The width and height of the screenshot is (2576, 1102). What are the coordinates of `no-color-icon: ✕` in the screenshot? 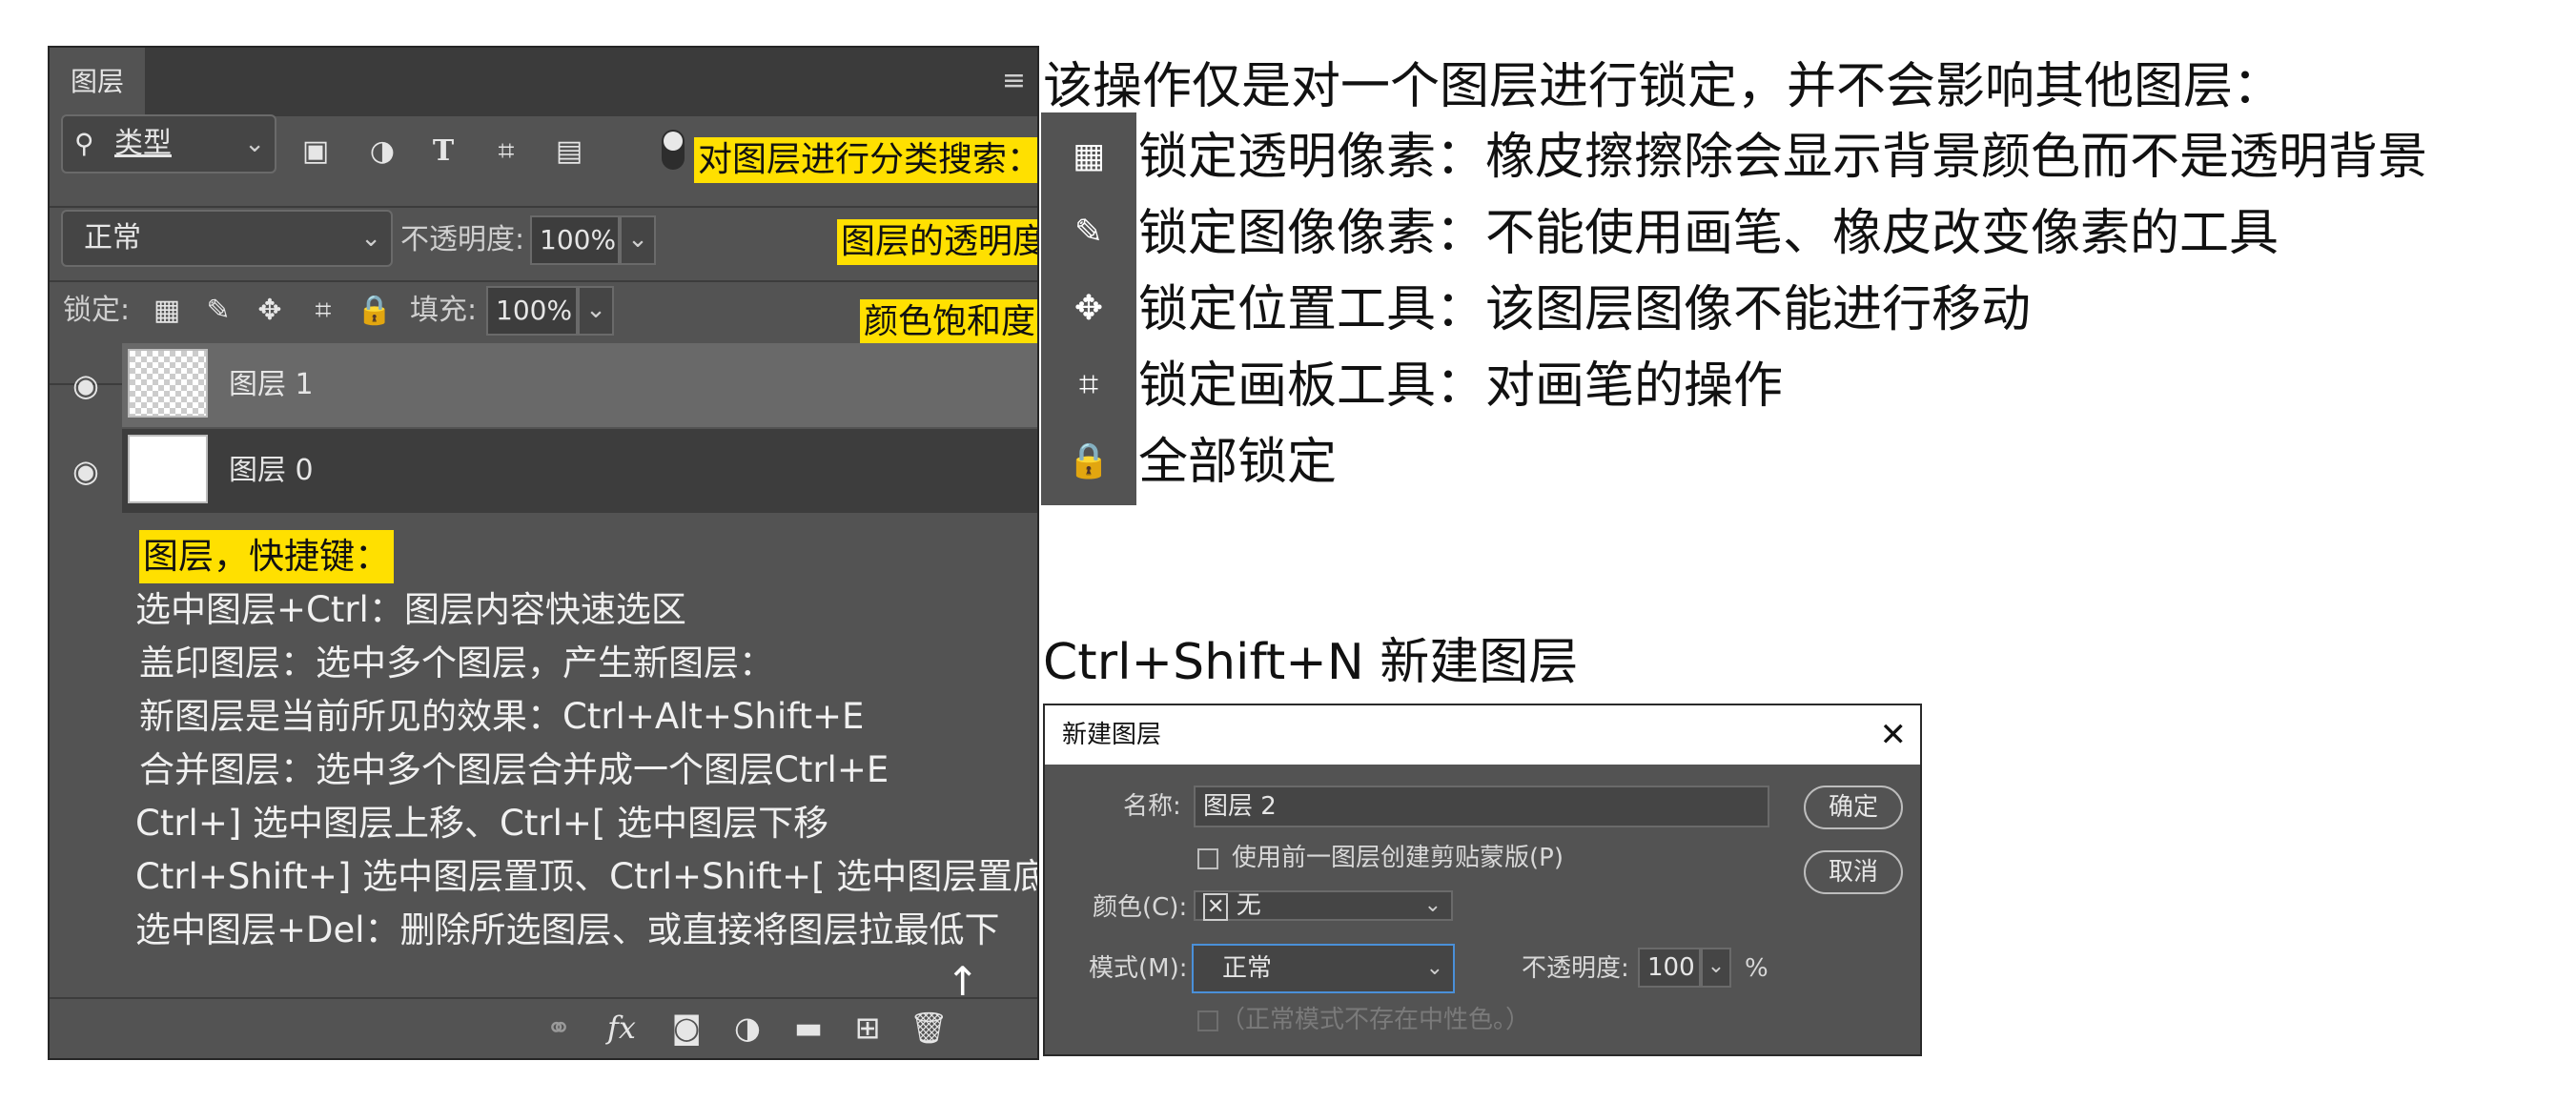 It's located at (1216, 907).